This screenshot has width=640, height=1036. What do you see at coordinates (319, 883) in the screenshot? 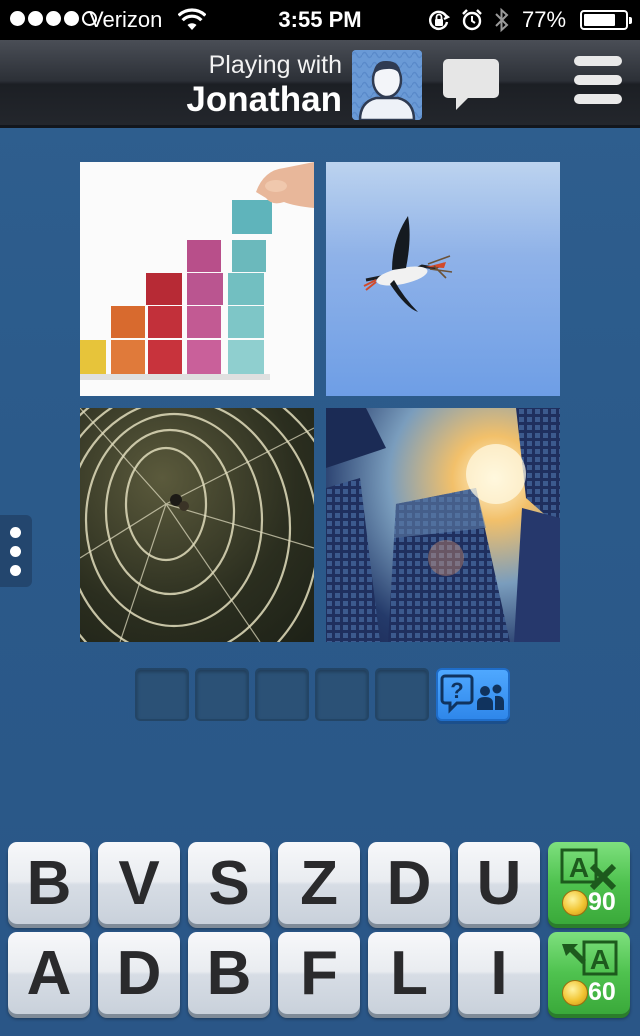
I see `letter-key: Z` at bounding box center [319, 883].